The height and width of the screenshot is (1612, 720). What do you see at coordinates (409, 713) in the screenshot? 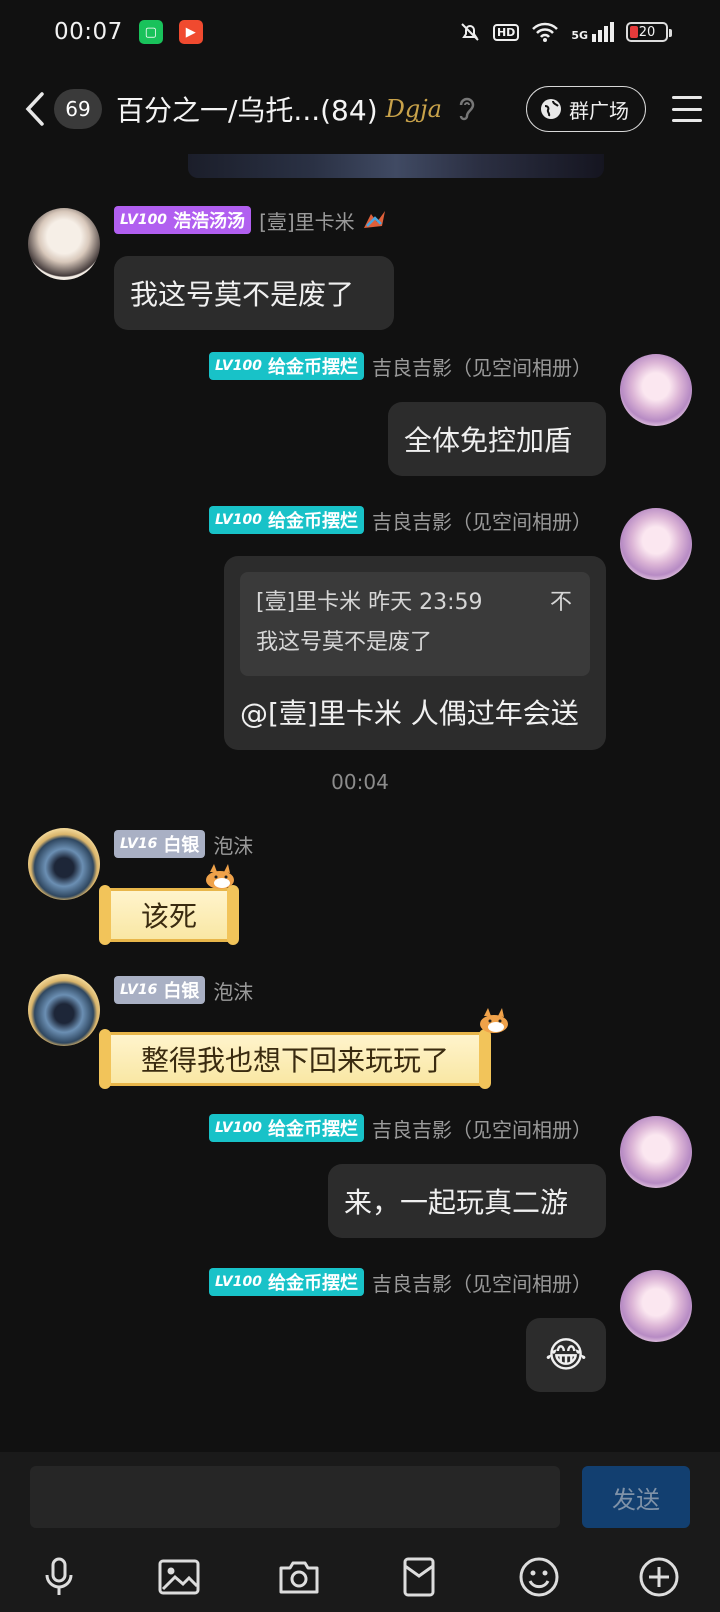
I see `reply-text: @[壹]里卡米 人偶过年会送` at bounding box center [409, 713].